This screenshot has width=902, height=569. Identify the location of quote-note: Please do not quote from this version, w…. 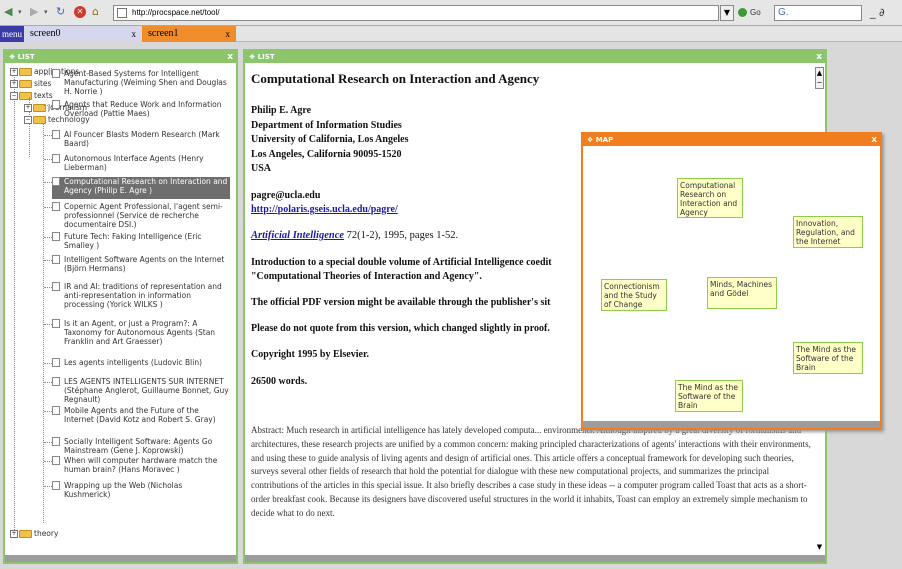
(400, 328).